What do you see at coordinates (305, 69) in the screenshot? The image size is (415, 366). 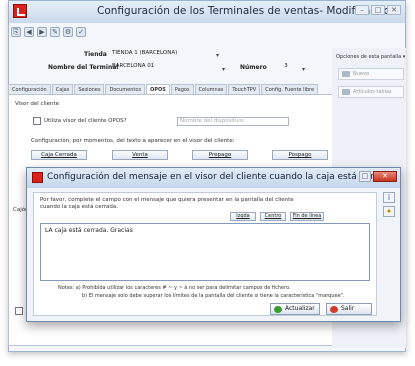 I see `numero-dropdown-icon: ▾` at bounding box center [305, 69].